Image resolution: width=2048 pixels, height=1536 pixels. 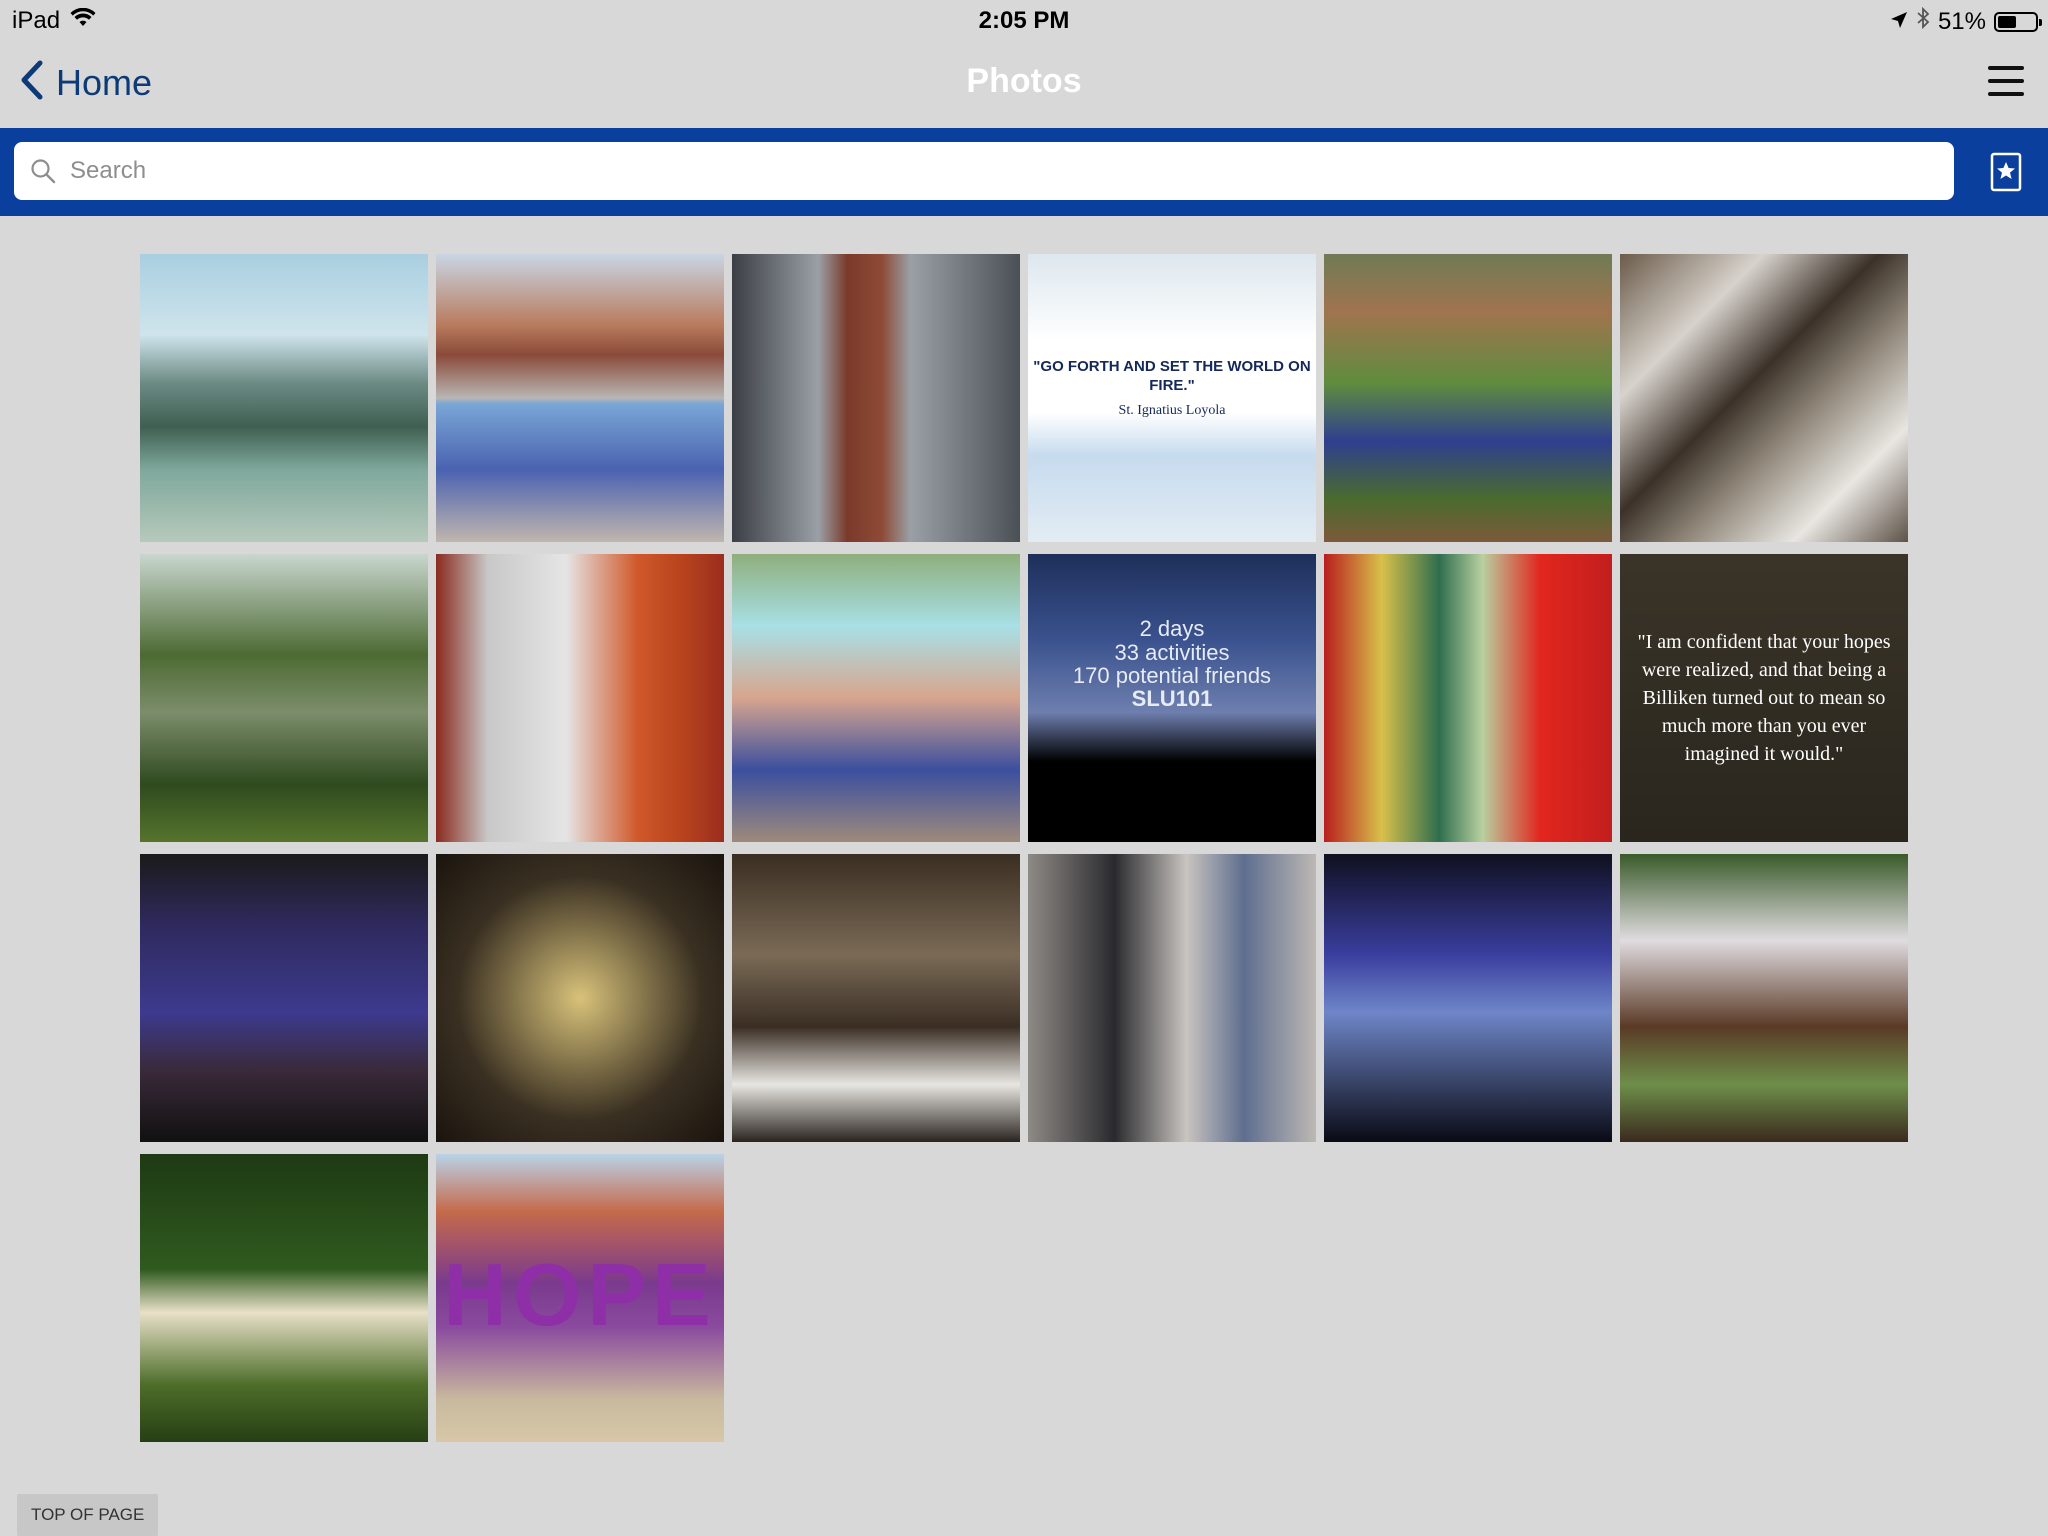 What do you see at coordinates (88, 1515) in the screenshot?
I see `top-of-page-button: TOP OF PAGE` at bounding box center [88, 1515].